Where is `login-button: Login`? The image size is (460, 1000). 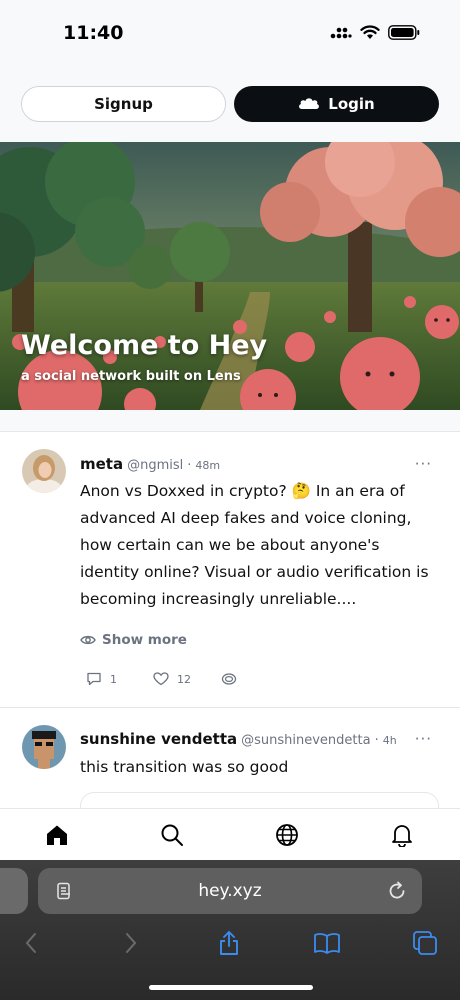 login-button: Login is located at coordinates (336, 104).